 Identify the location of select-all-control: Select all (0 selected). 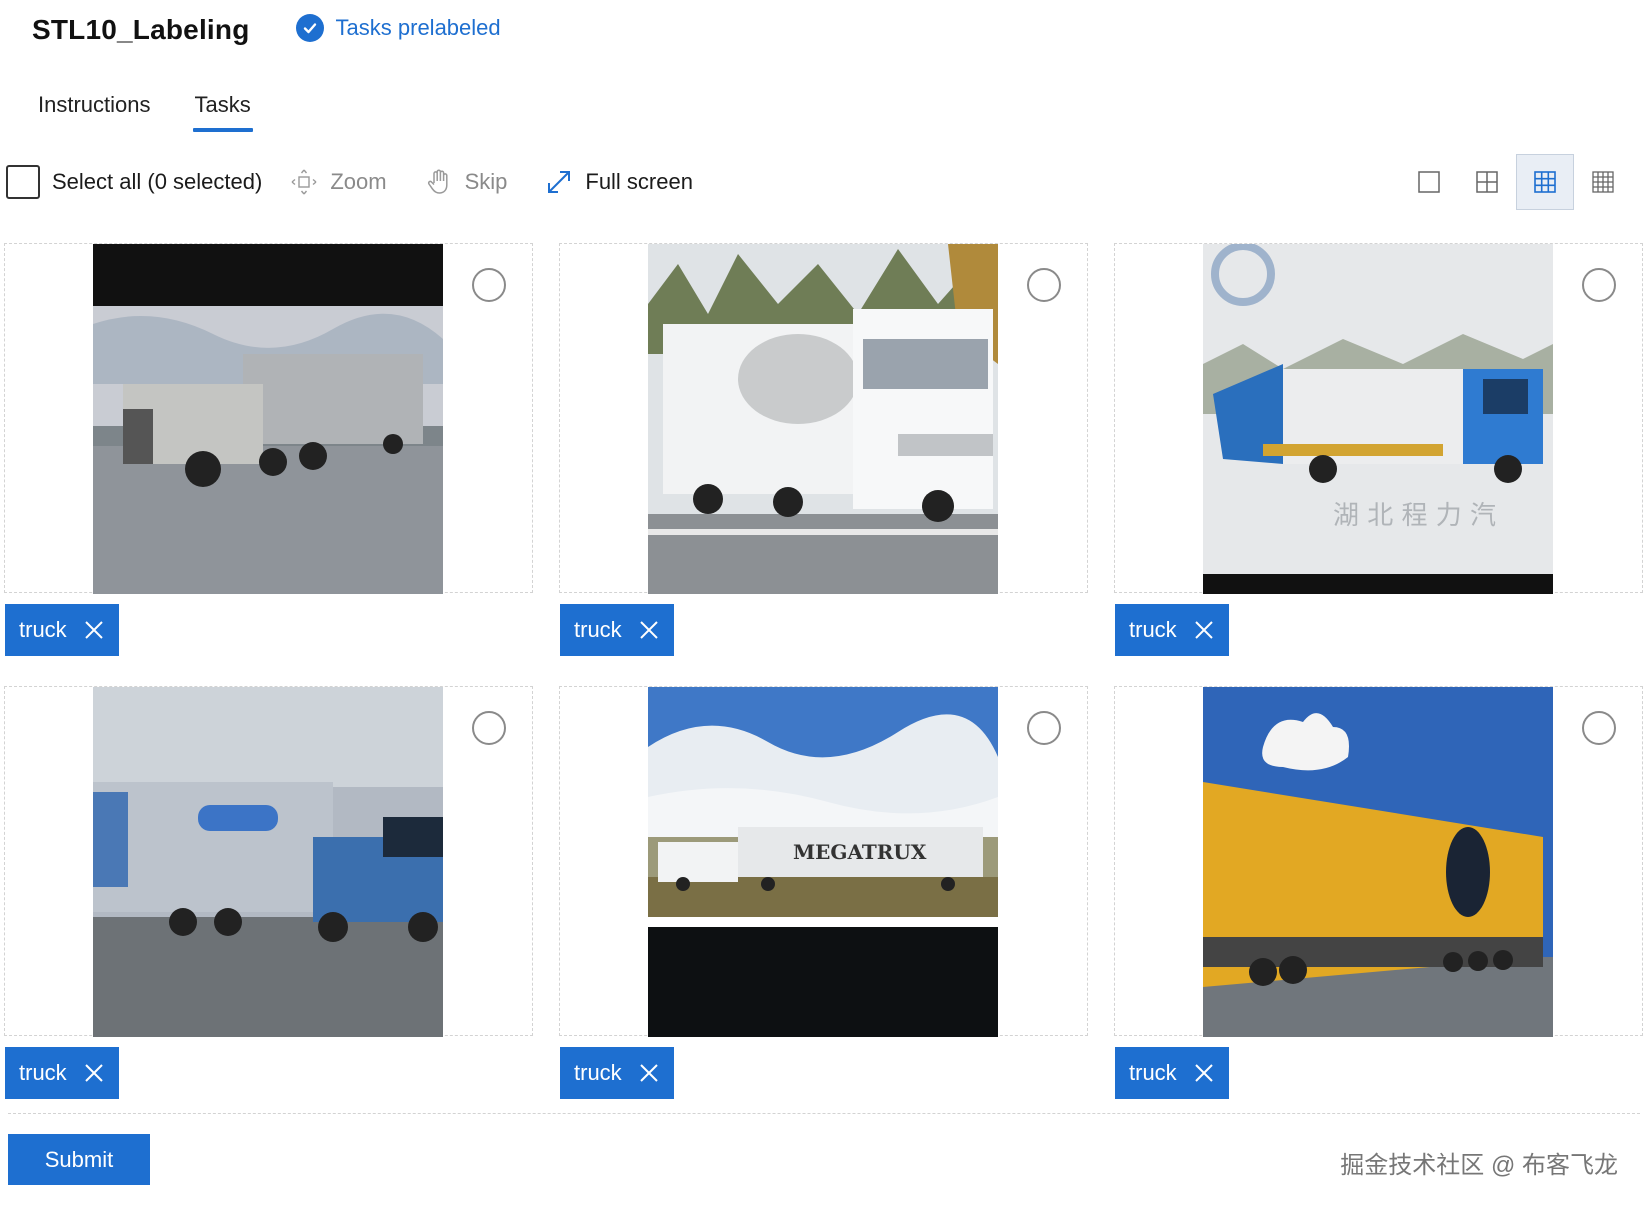
(134, 182).